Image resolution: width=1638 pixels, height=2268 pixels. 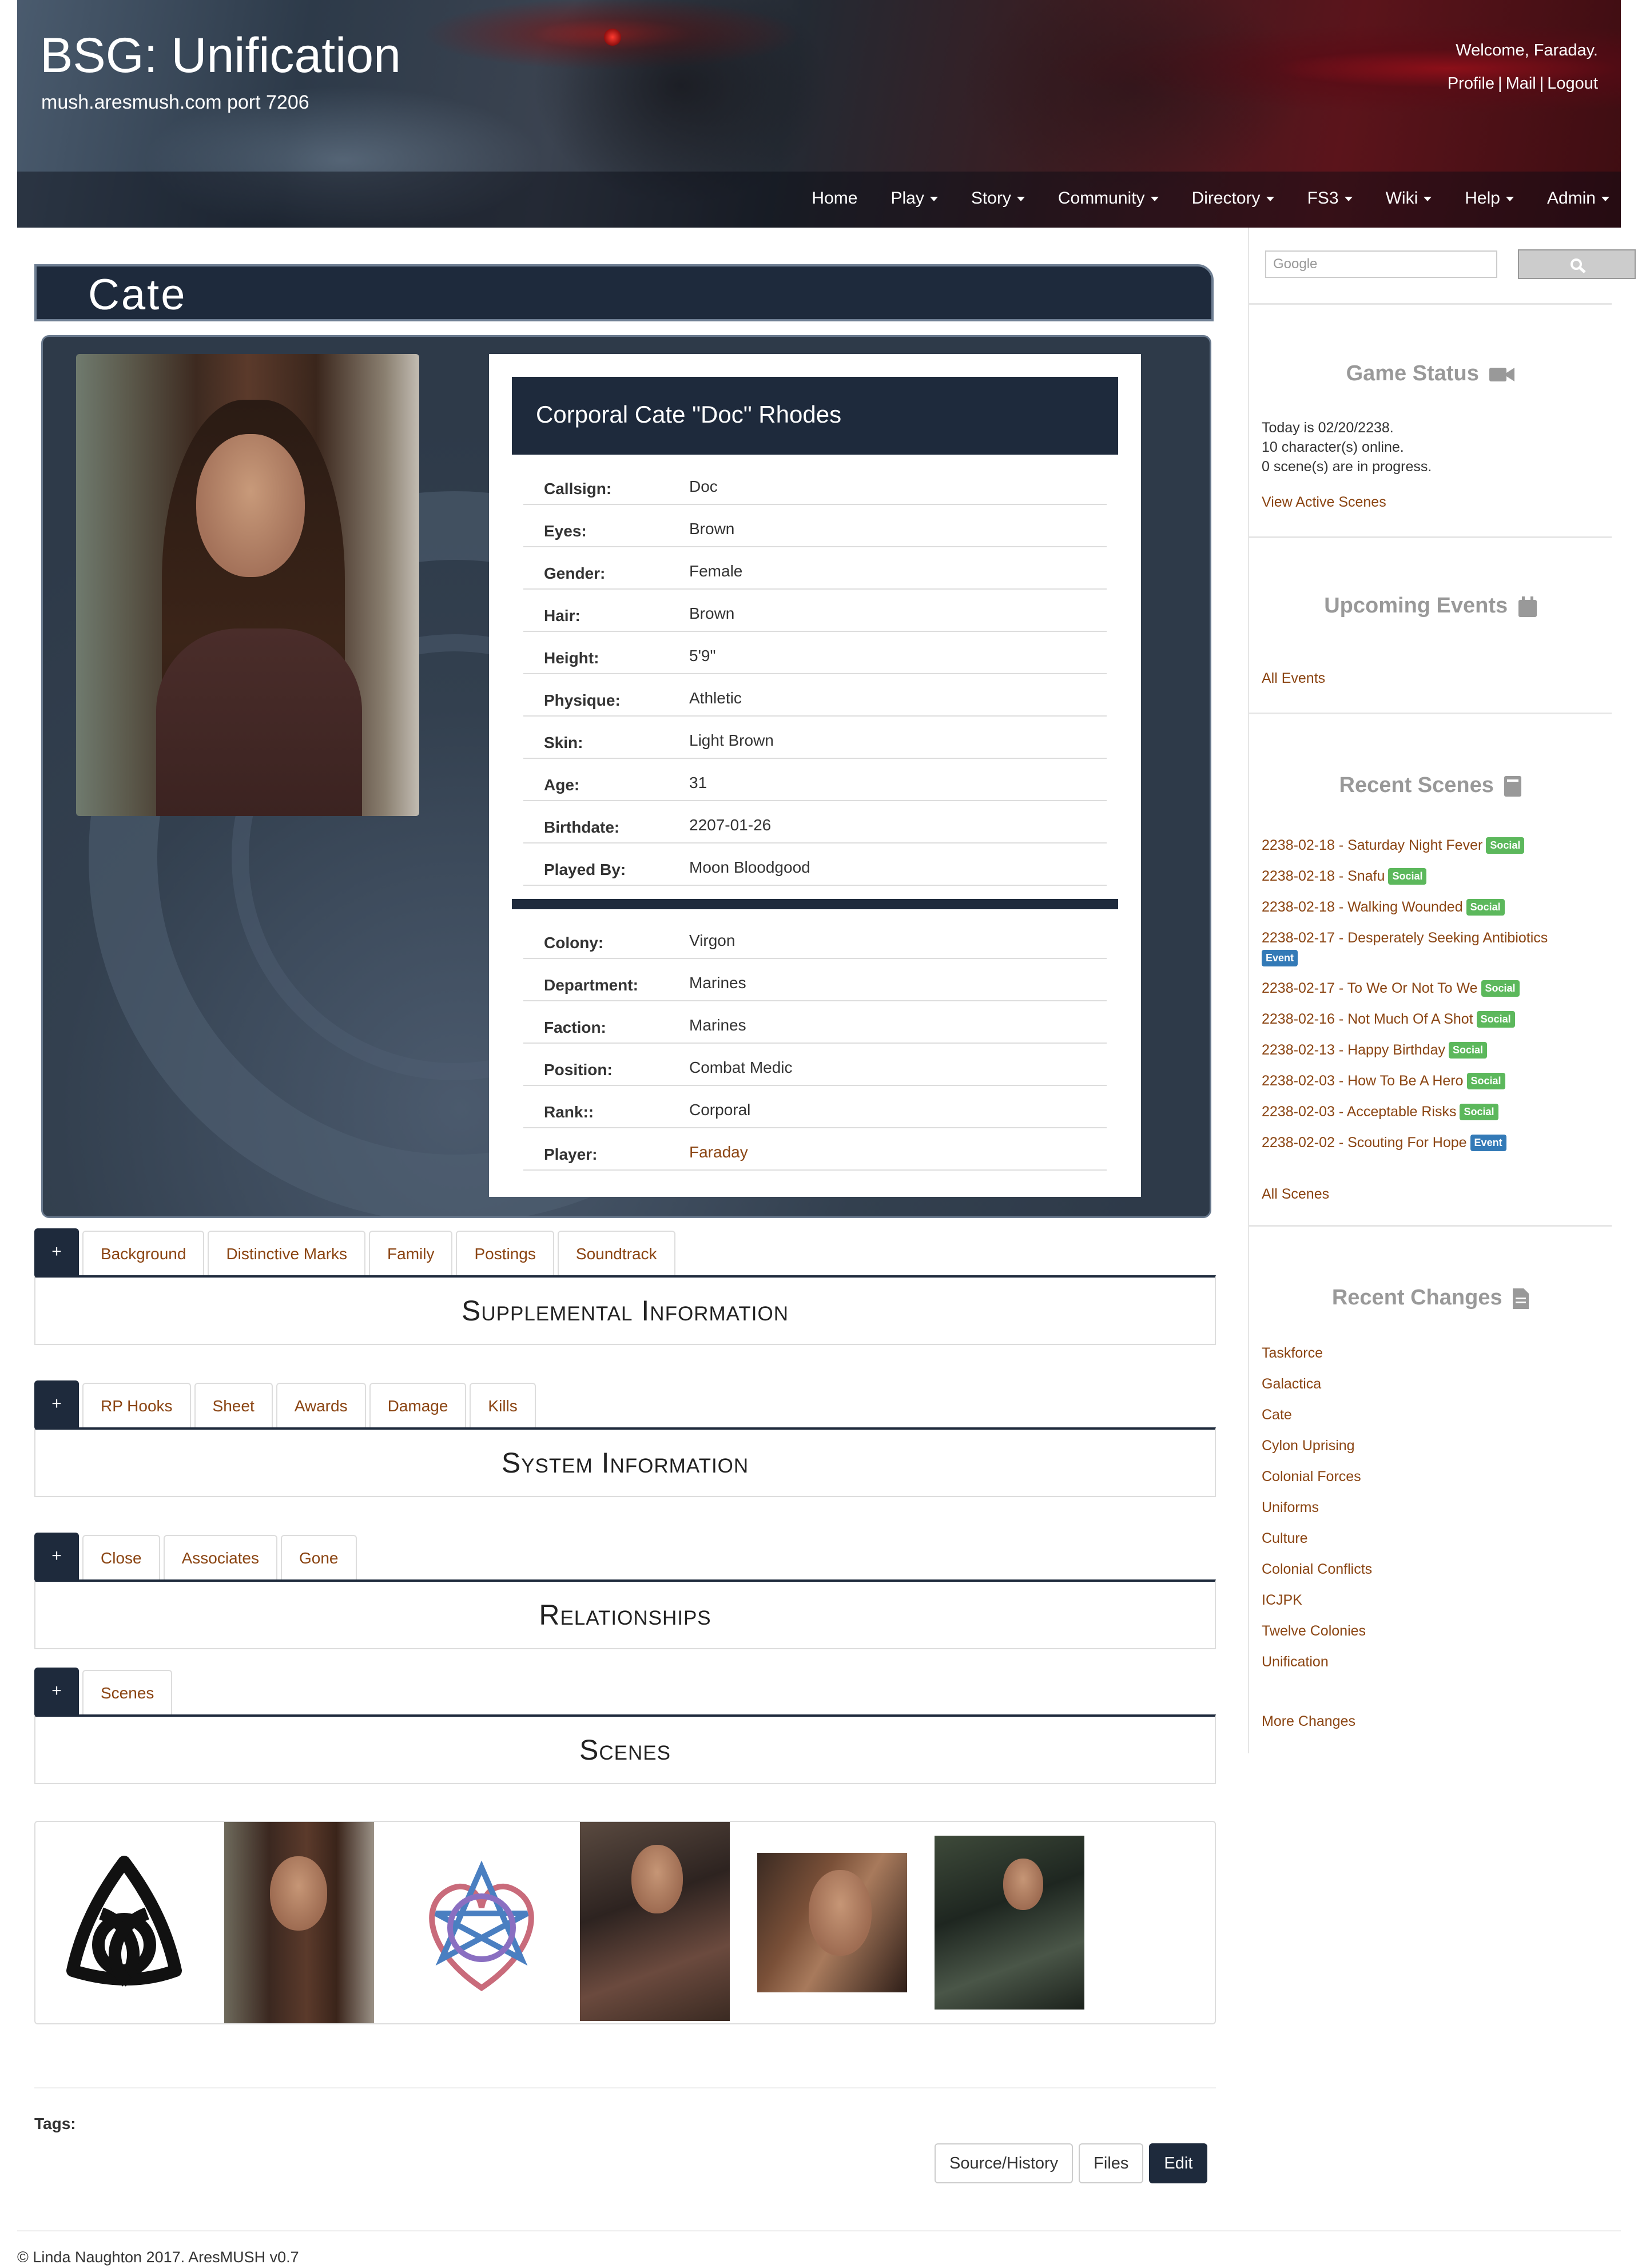 What do you see at coordinates (505, 1253) in the screenshot?
I see `tab-postings: Postings` at bounding box center [505, 1253].